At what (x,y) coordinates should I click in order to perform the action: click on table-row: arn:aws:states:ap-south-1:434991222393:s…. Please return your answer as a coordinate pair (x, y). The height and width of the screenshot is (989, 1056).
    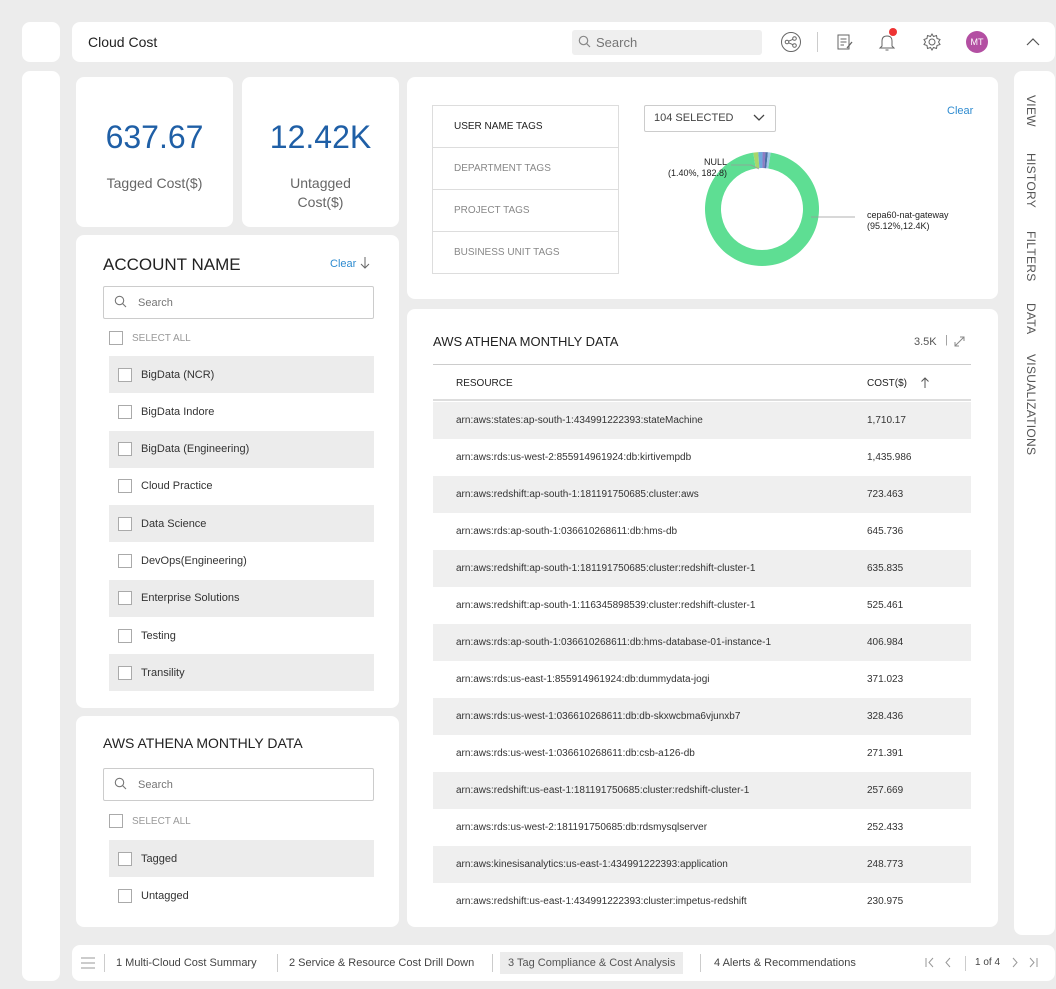
    Looking at the image, I should click on (702, 420).